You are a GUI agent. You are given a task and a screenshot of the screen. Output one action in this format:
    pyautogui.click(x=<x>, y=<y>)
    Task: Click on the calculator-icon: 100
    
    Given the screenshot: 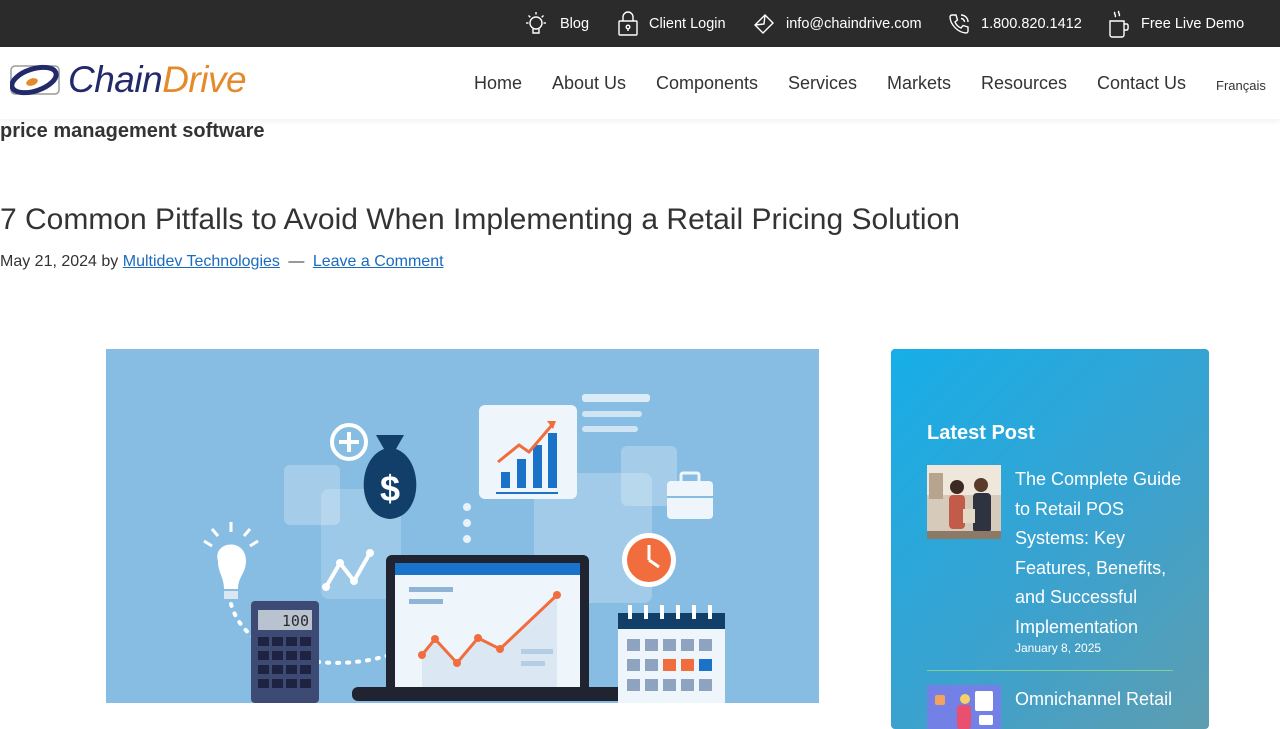 What is the action you would take?
    pyautogui.click(x=285, y=652)
    